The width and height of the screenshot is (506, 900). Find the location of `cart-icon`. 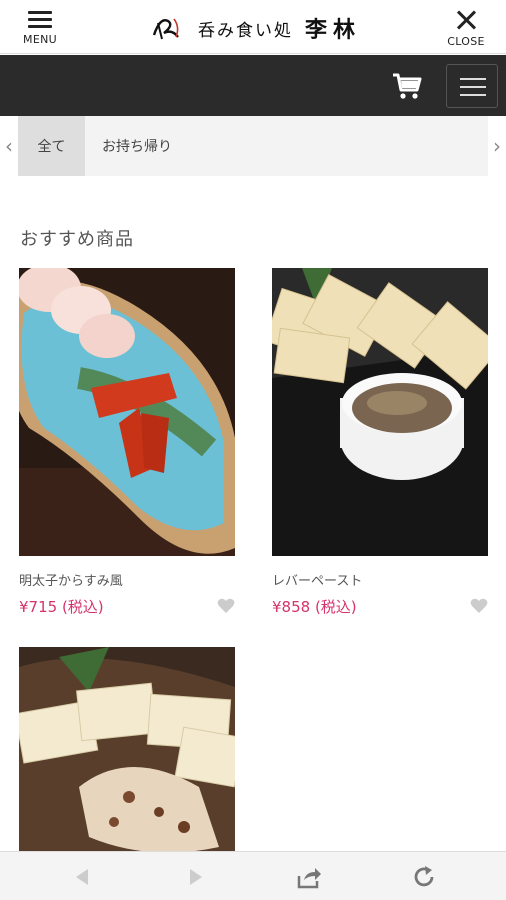

cart-icon is located at coordinates (407, 86).